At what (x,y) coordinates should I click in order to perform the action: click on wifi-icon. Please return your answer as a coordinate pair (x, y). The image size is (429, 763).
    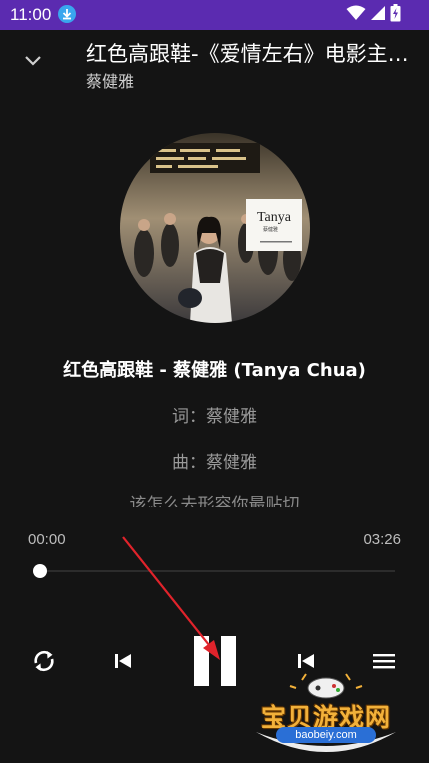
    Looking at the image, I should click on (356, 15).